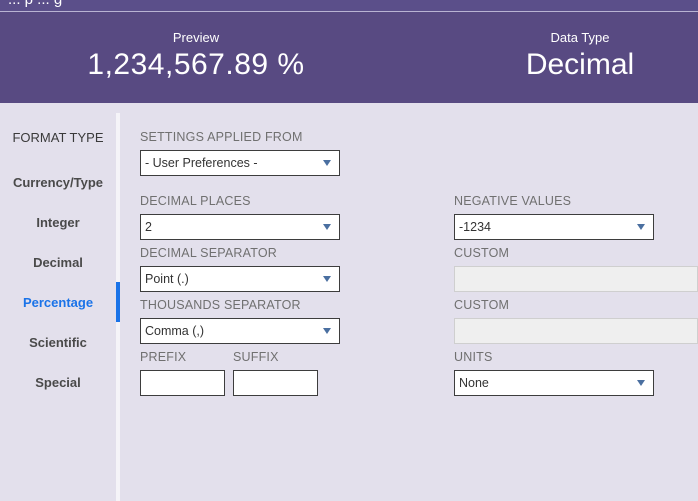 The image size is (698, 501). I want to click on settings-applied-value: - User Preferences -, so click(201, 163).